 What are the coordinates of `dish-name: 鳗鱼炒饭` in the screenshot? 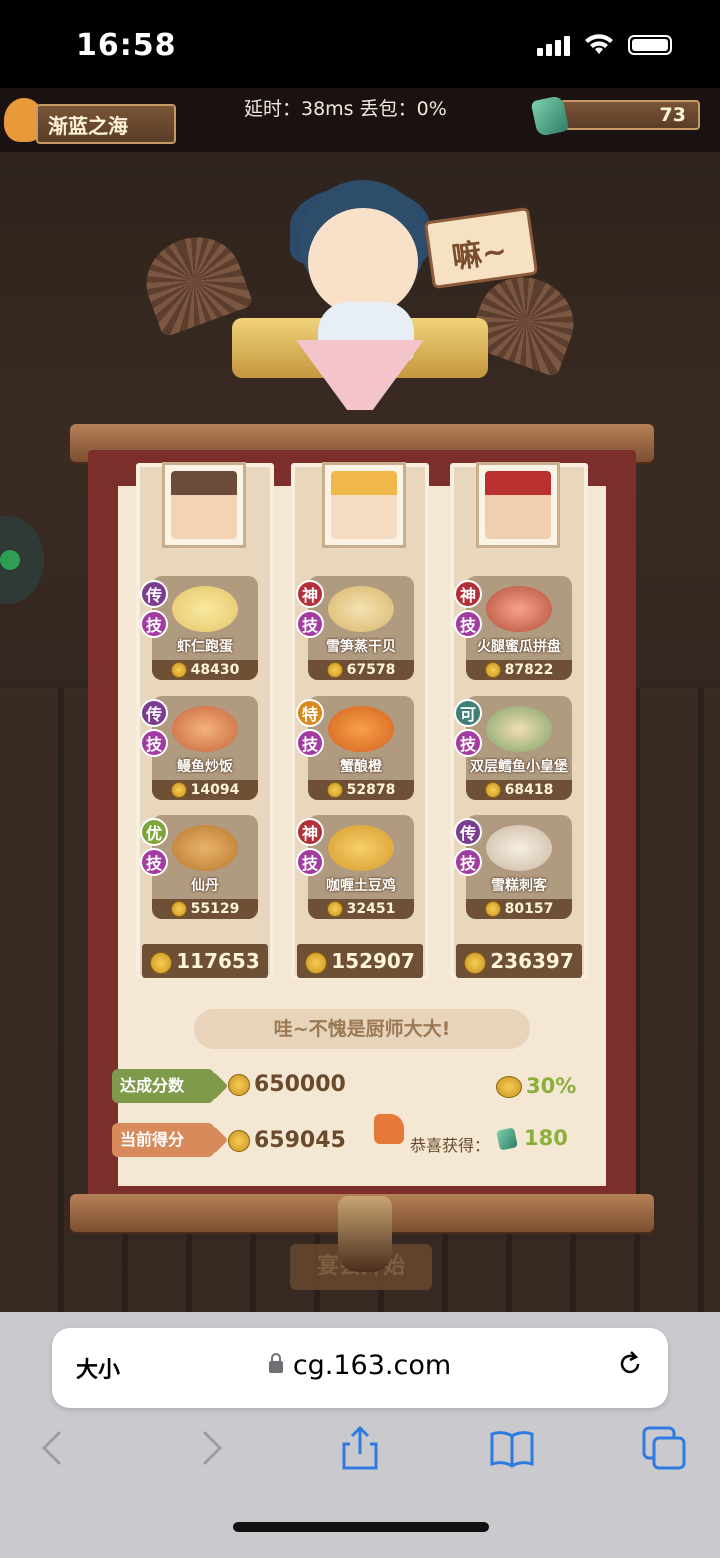 It's located at (205, 767).